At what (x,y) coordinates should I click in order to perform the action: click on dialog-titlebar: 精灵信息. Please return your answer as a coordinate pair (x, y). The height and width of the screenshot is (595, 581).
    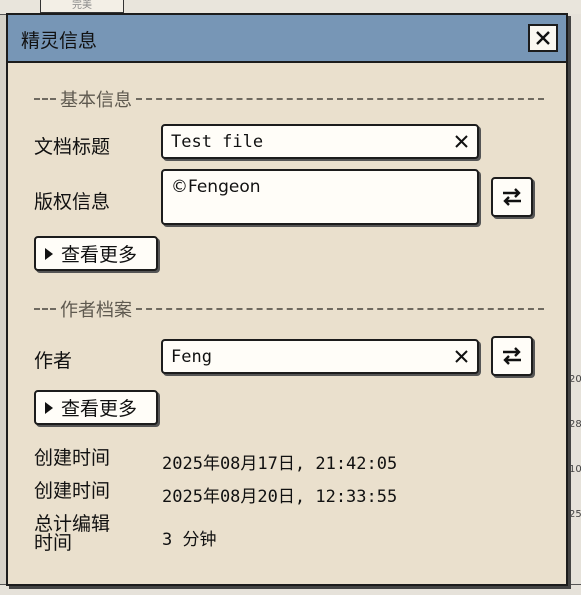
    Looking at the image, I should click on (287, 39).